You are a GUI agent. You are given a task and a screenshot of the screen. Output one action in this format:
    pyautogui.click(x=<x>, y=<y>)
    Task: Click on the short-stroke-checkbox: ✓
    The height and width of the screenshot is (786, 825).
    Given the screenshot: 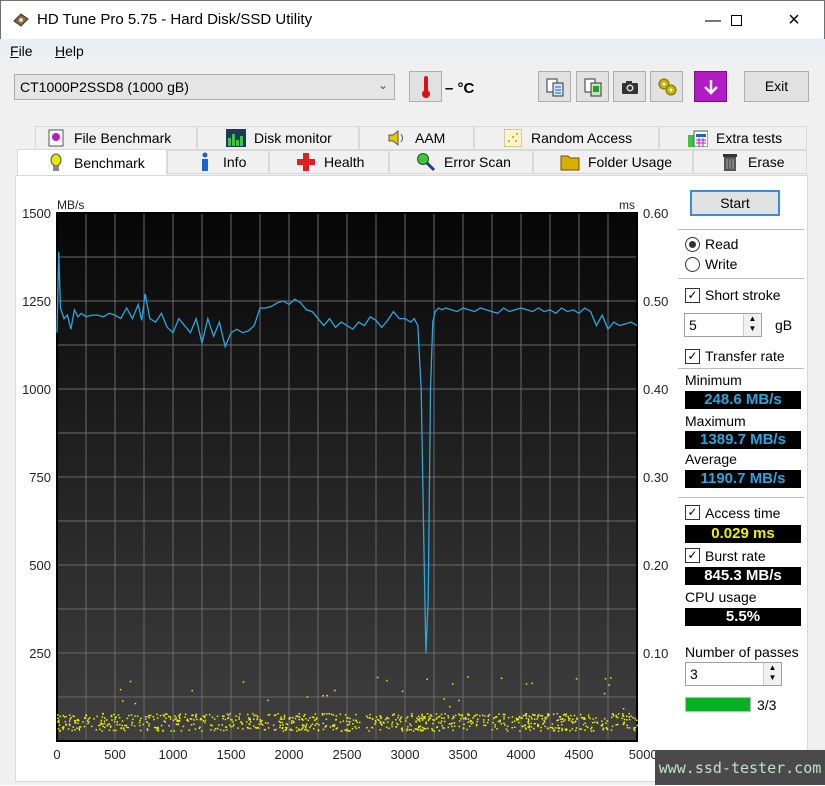 What is the action you would take?
    pyautogui.click(x=692, y=295)
    